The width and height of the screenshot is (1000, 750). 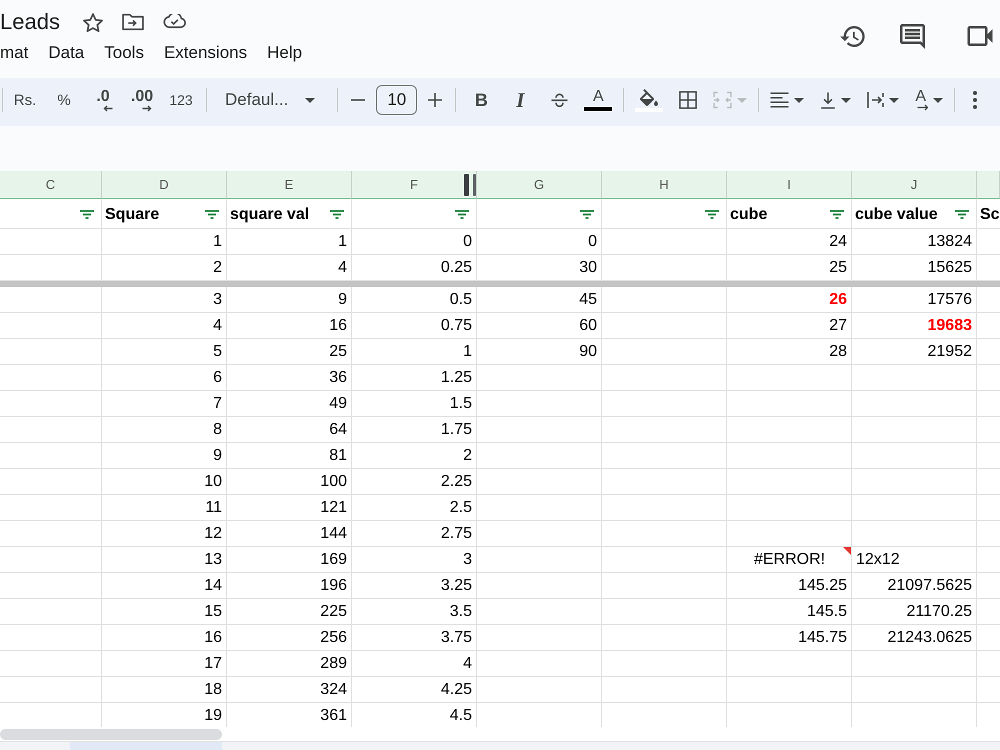 What do you see at coordinates (949, 300) in the screenshot?
I see `table-cell-text: 17576` at bounding box center [949, 300].